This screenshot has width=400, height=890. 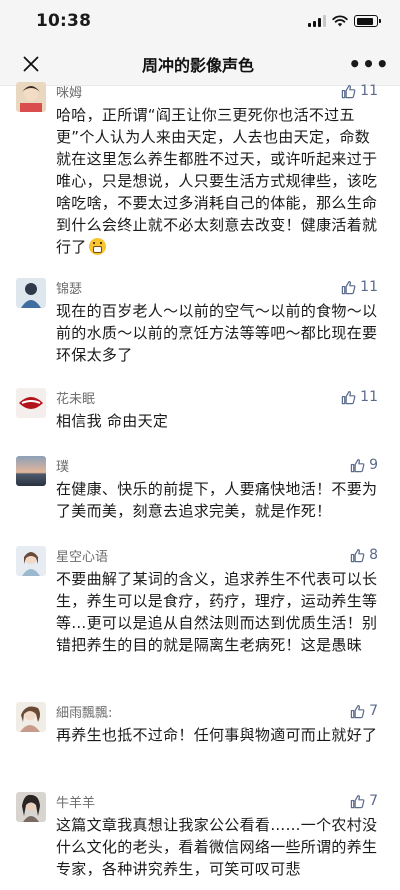 What do you see at coordinates (200, 745) in the screenshot?
I see `comment-item: 細雨飄飄: 7 再养生也抵不过命！任何事與物適可而止就好了` at bounding box center [200, 745].